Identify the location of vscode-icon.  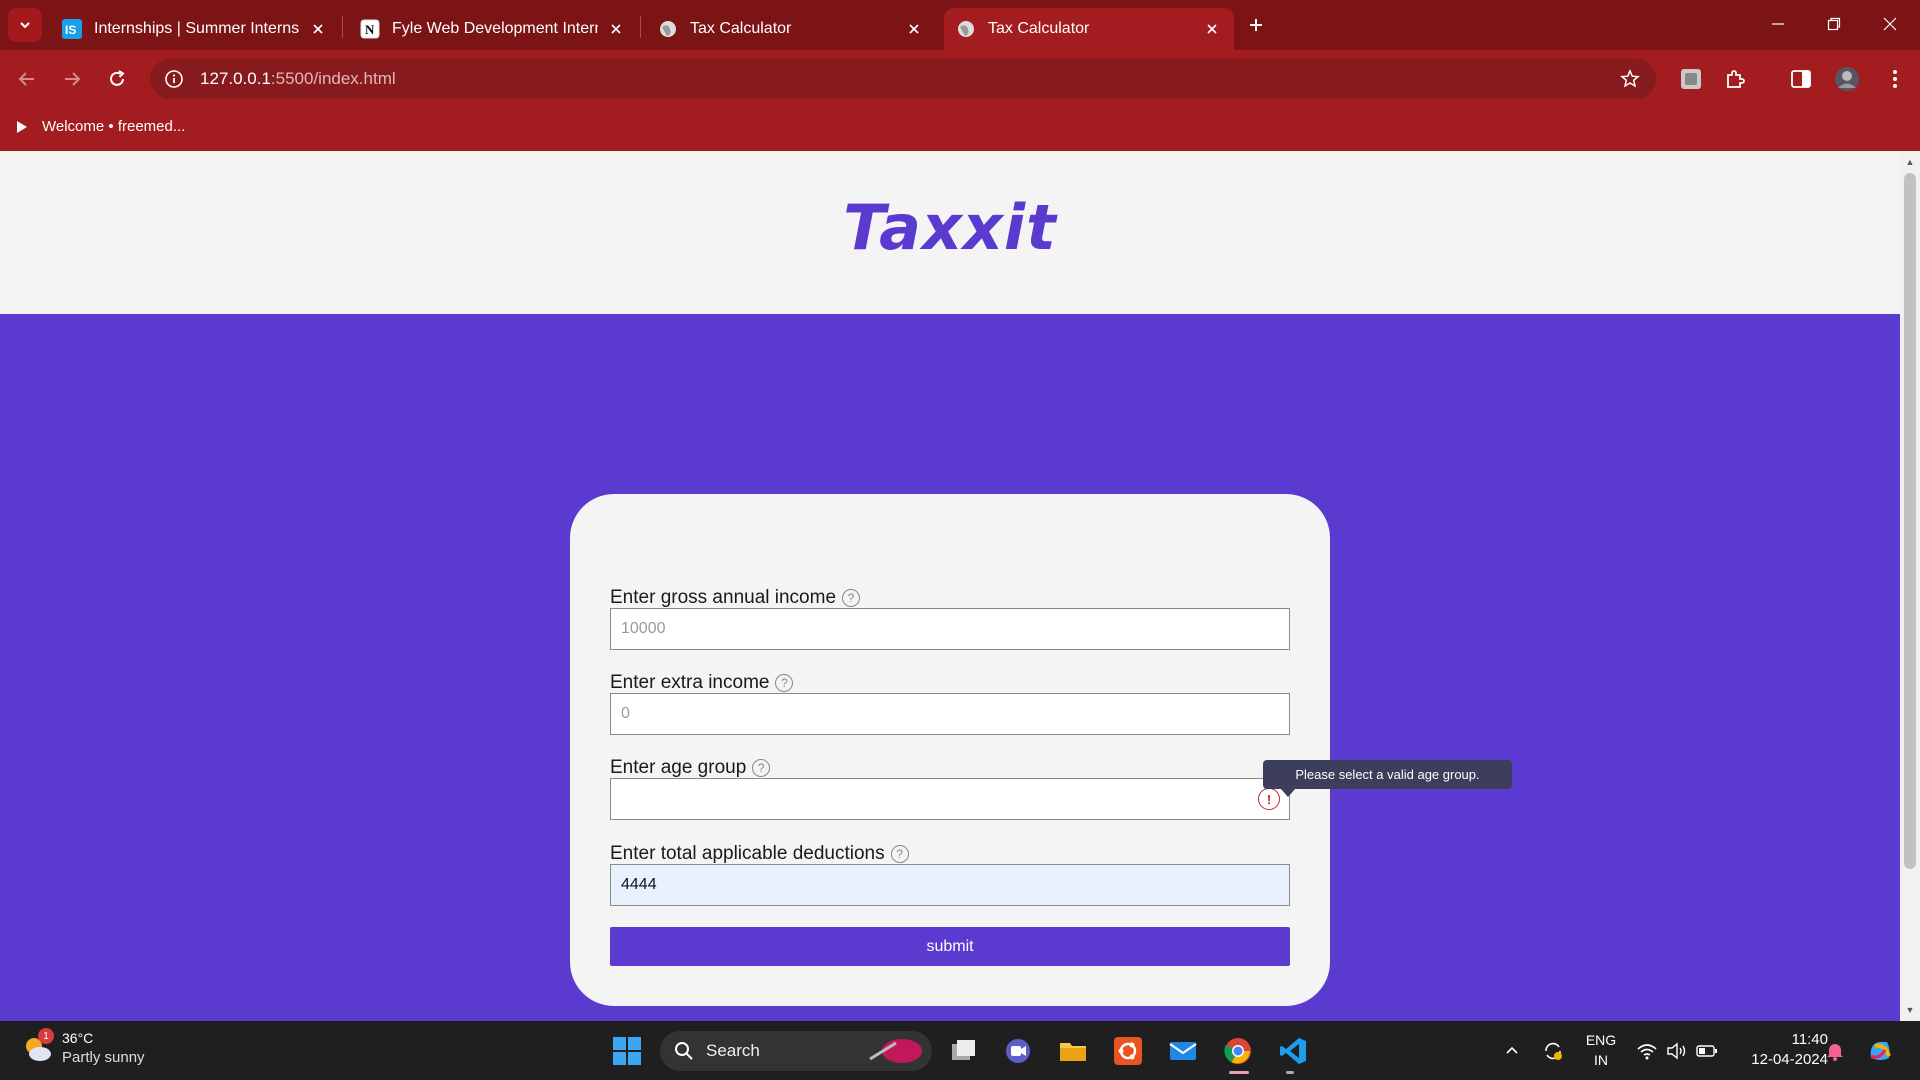
(1293, 1051).